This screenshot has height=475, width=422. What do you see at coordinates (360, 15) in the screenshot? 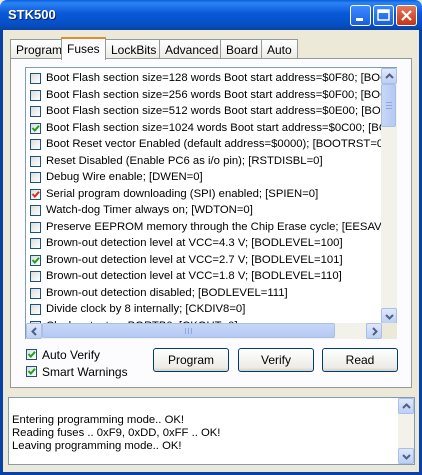
I see `minimize-button` at bounding box center [360, 15].